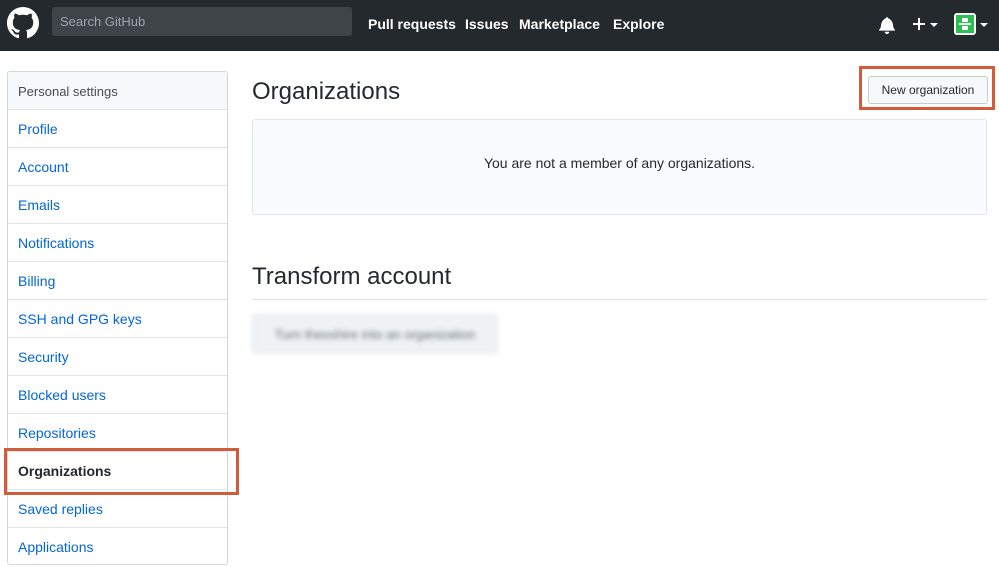  What do you see at coordinates (117, 243) in the screenshot?
I see `sidebar-item-notifications: Notifications` at bounding box center [117, 243].